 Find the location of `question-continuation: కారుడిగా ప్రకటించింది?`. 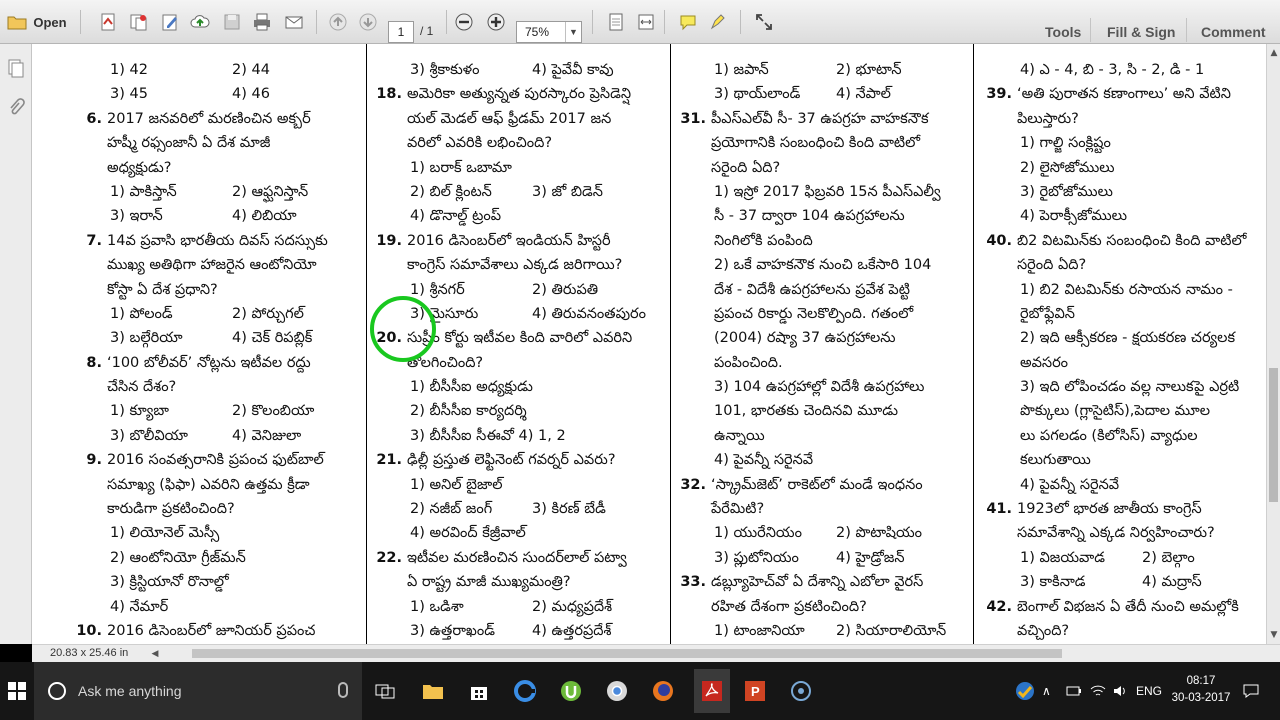

question-continuation: కారుడిగా ప్రకటించింది? is located at coordinates (171, 509).